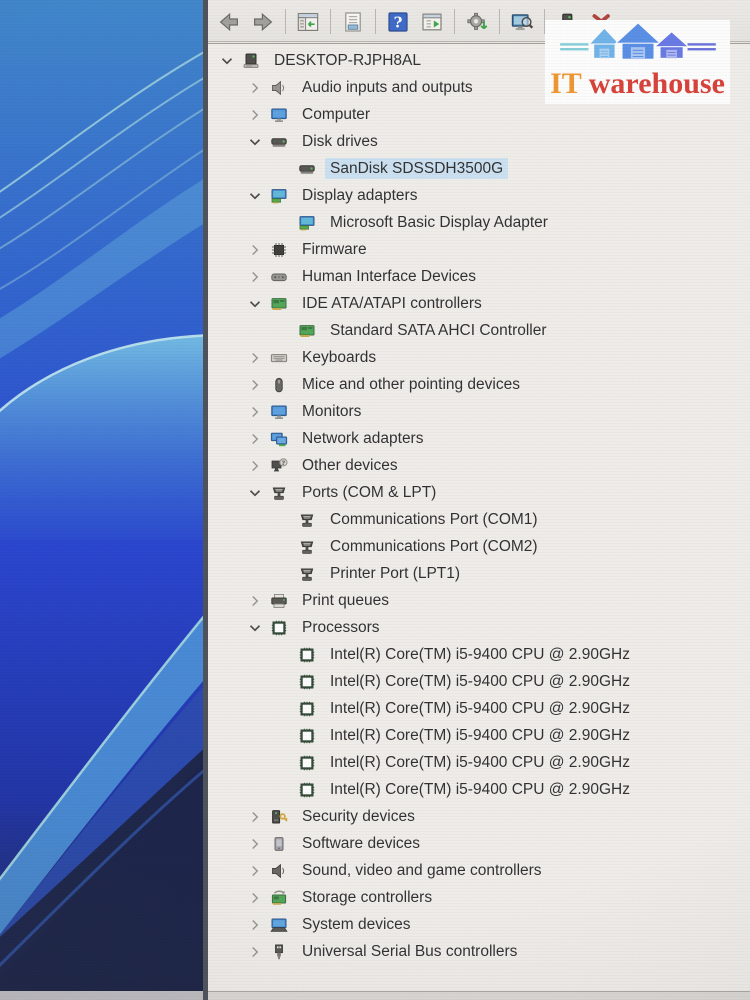 This screenshot has height=1000, width=750. I want to click on logo-text: IT warehouse, so click(637, 84).